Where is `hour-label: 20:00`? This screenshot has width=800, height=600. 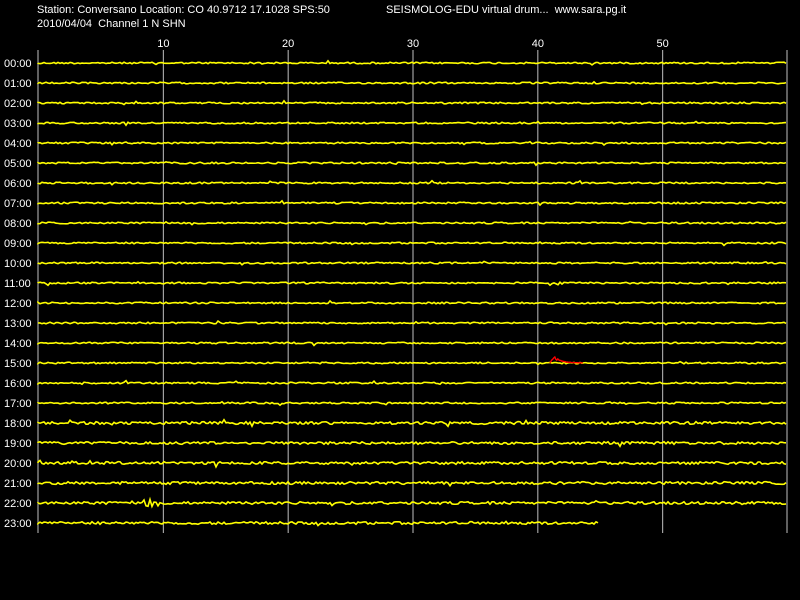 hour-label: 20:00 is located at coordinates (18, 464).